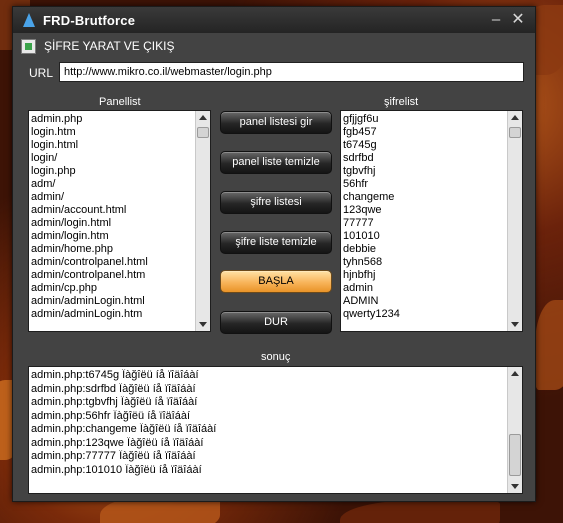  I want to click on panellist-item: adm/, so click(112, 184).